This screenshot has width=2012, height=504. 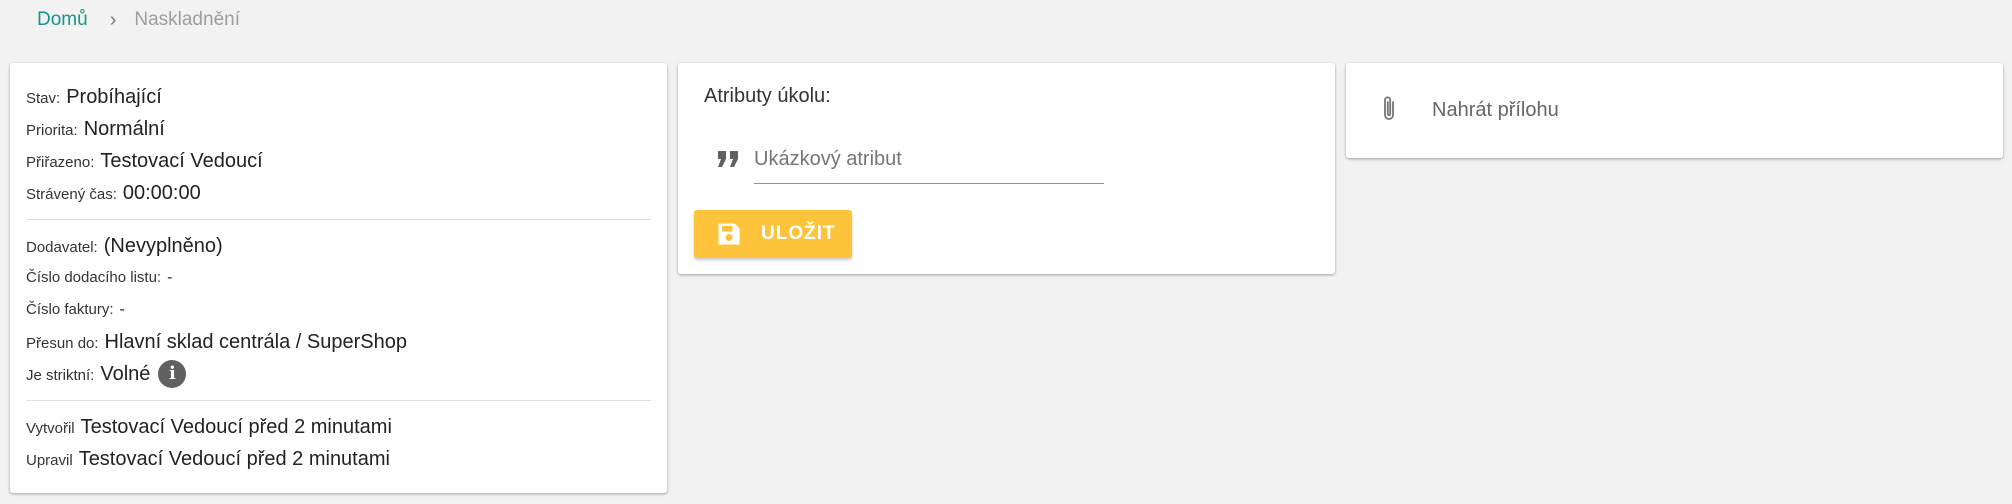 What do you see at coordinates (1389, 108) in the screenshot?
I see `paperclip-icon` at bounding box center [1389, 108].